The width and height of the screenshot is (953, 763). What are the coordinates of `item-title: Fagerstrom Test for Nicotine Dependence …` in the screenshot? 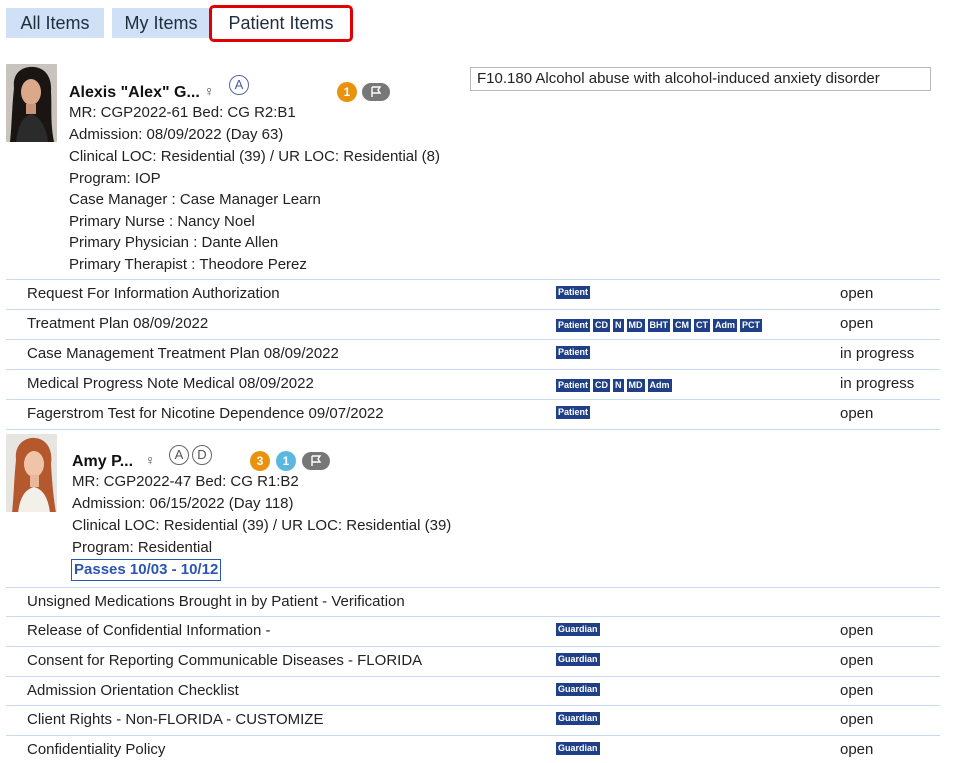 It's located at (205, 413).